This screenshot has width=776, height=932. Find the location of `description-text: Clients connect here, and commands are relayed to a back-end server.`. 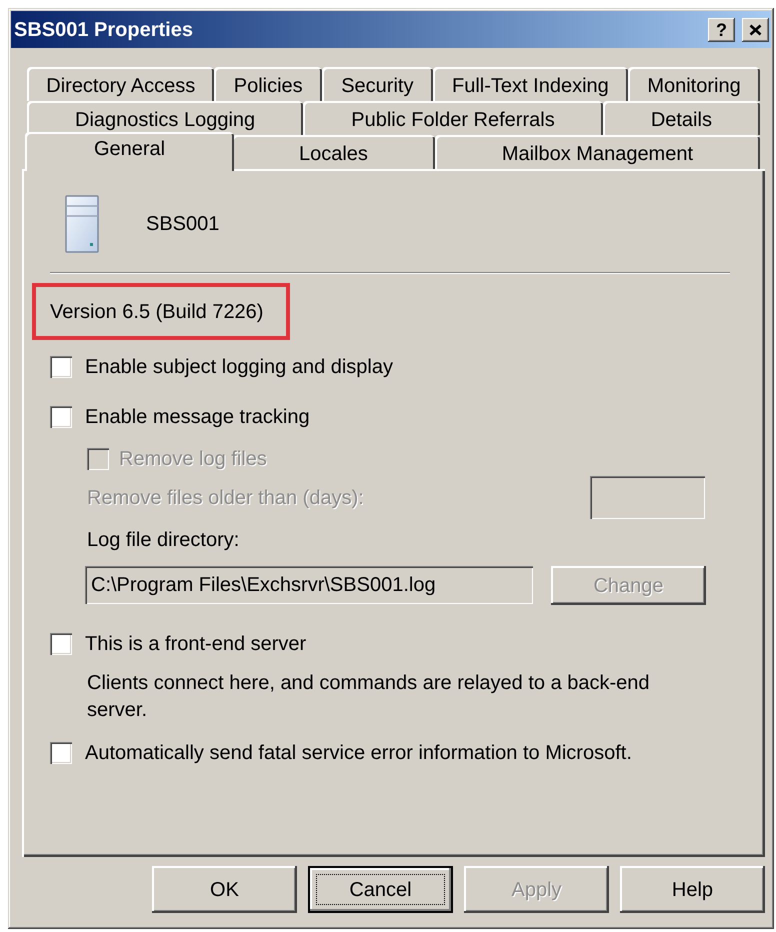

description-text: Clients connect here, and commands are relayed to a back-end server. is located at coordinates (369, 697).